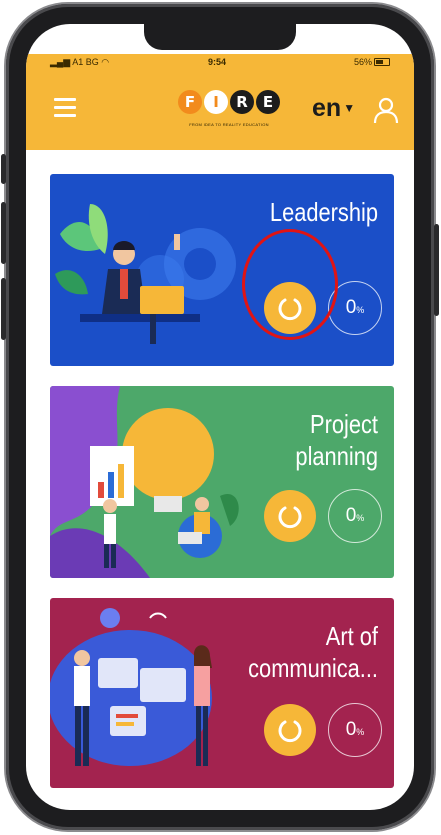 The image size is (441, 835). I want to click on carrier-label: ▂▄▆ A1 BG ◠, so click(79, 62).